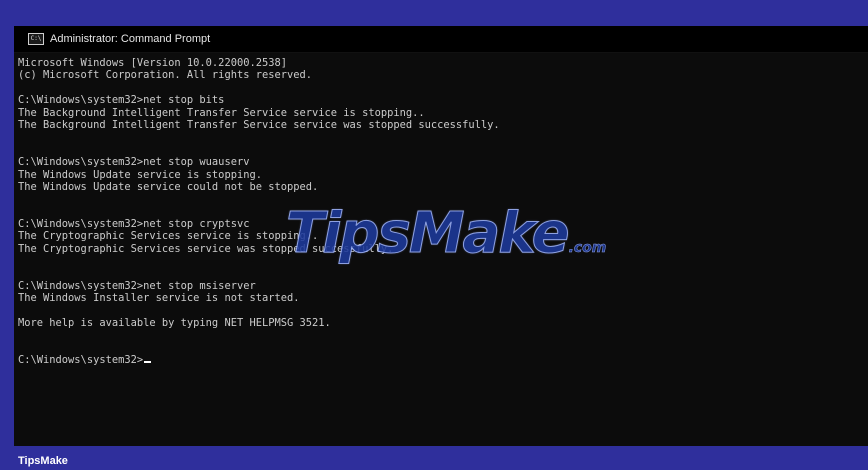  What do you see at coordinates (134, 224) in the screenshot?
I see `console-line: C:\Windows\system32>net stop cryptsvc` at bounding box center [134, 224].